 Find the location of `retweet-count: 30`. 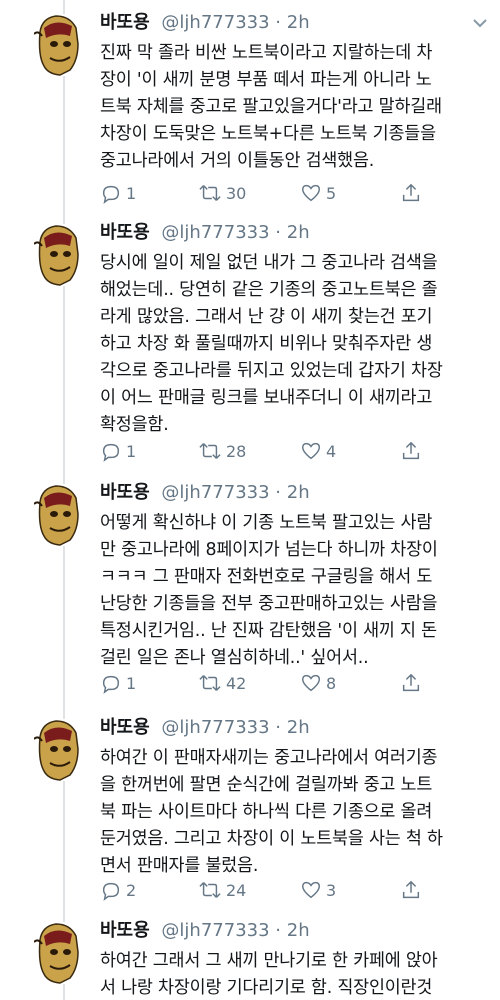

retweet-count: 30 is located at coordinates (236, 193).